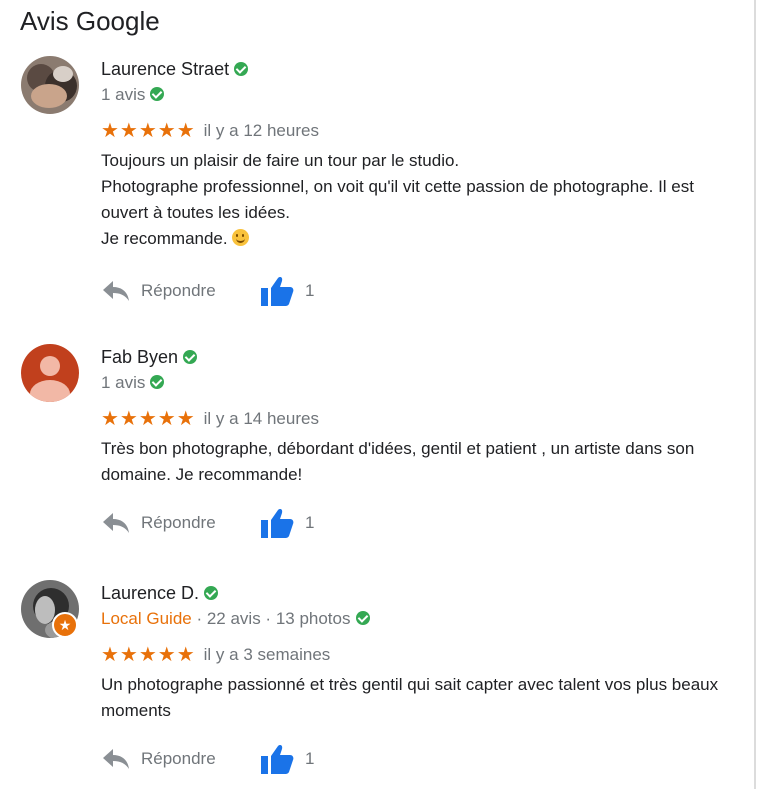  I want to click on profile-photo, so click(50, 85).